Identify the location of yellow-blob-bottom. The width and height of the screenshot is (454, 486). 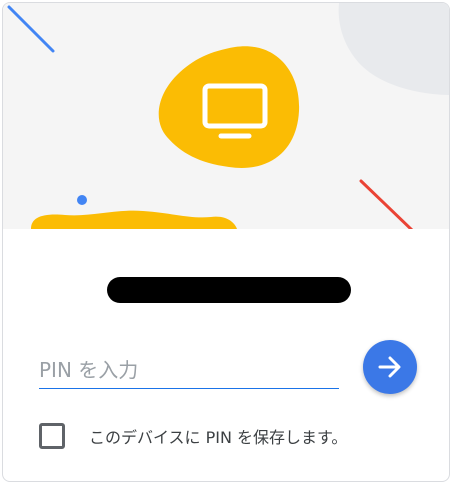
(134, 219).